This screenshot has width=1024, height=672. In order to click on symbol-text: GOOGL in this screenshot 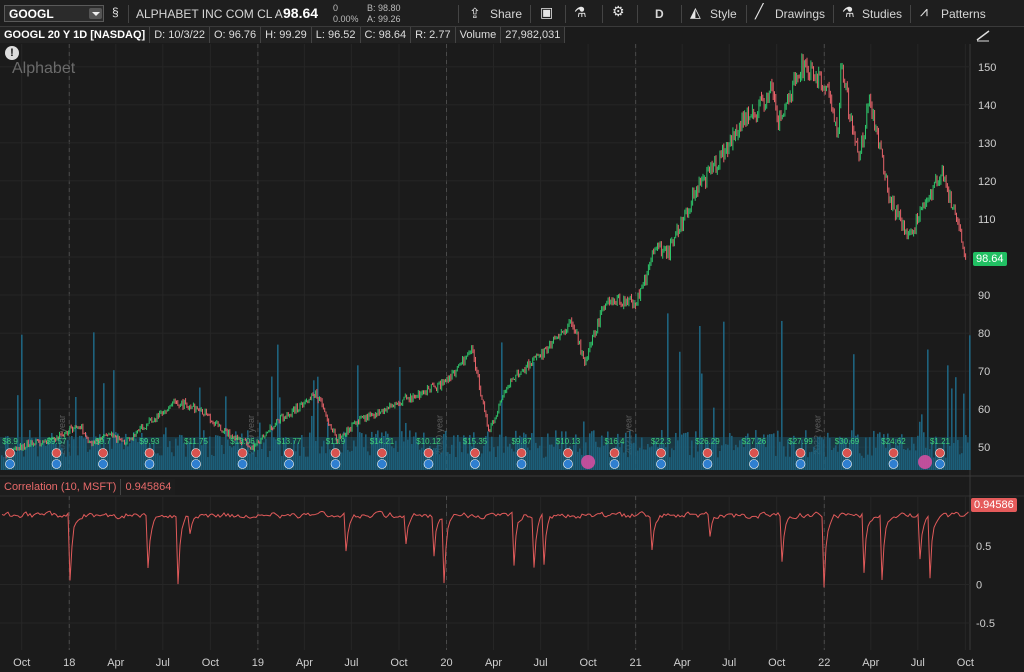, I will do `click(31, 14)`.